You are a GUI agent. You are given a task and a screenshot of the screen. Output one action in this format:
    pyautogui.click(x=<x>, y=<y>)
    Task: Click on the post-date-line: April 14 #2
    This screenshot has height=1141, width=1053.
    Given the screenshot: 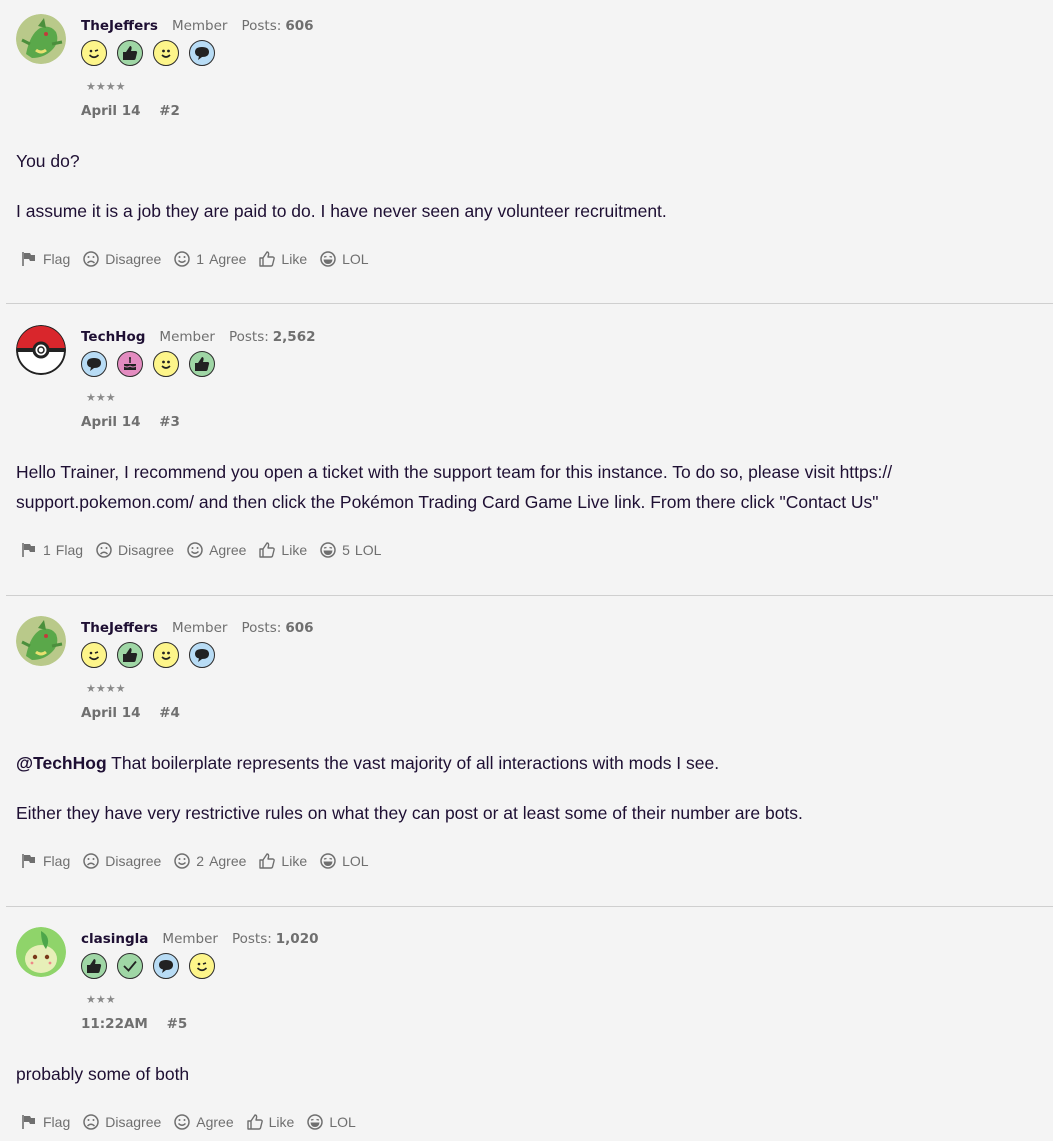 What is the action you would take?
    pyautogui.click(x=137, y=111)
    